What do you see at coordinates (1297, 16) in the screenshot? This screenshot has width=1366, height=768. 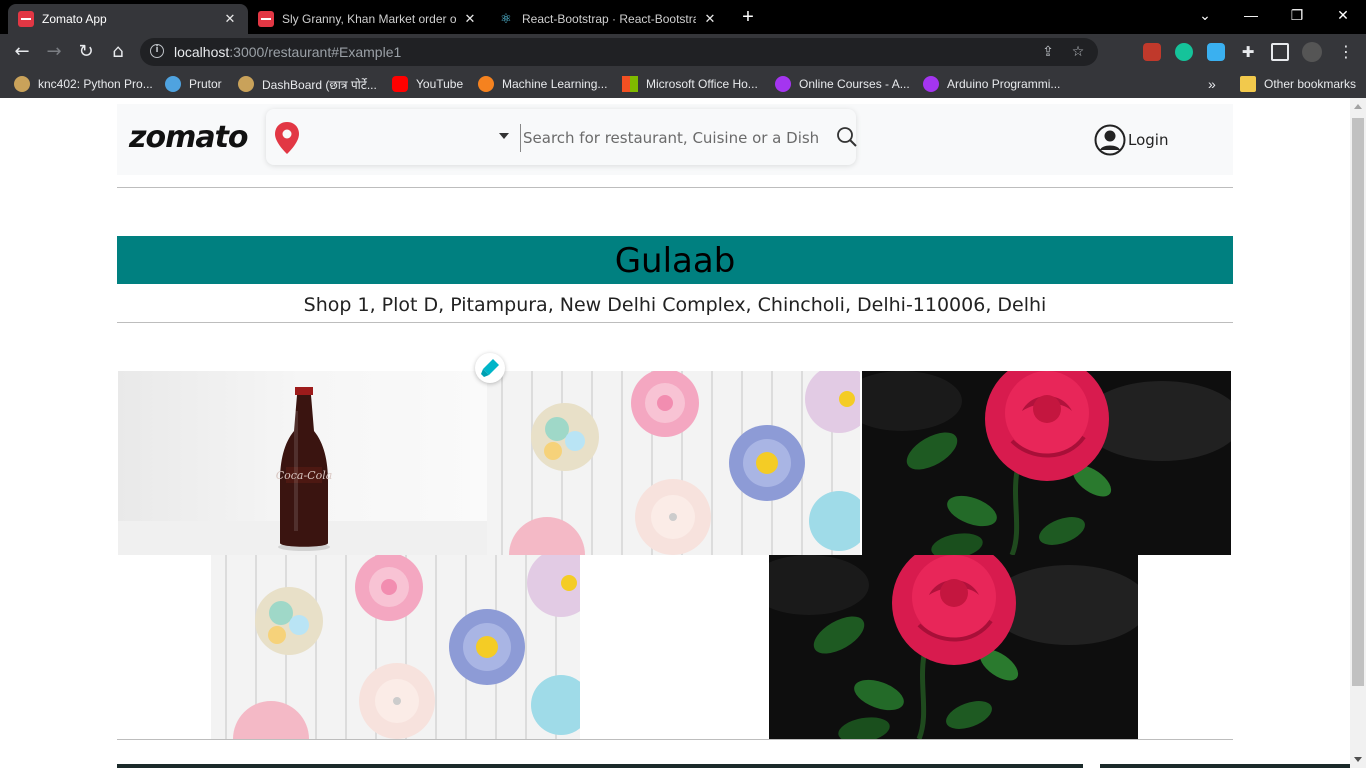 I see `restore-button: ❐` at bounding box center [1297, 16].